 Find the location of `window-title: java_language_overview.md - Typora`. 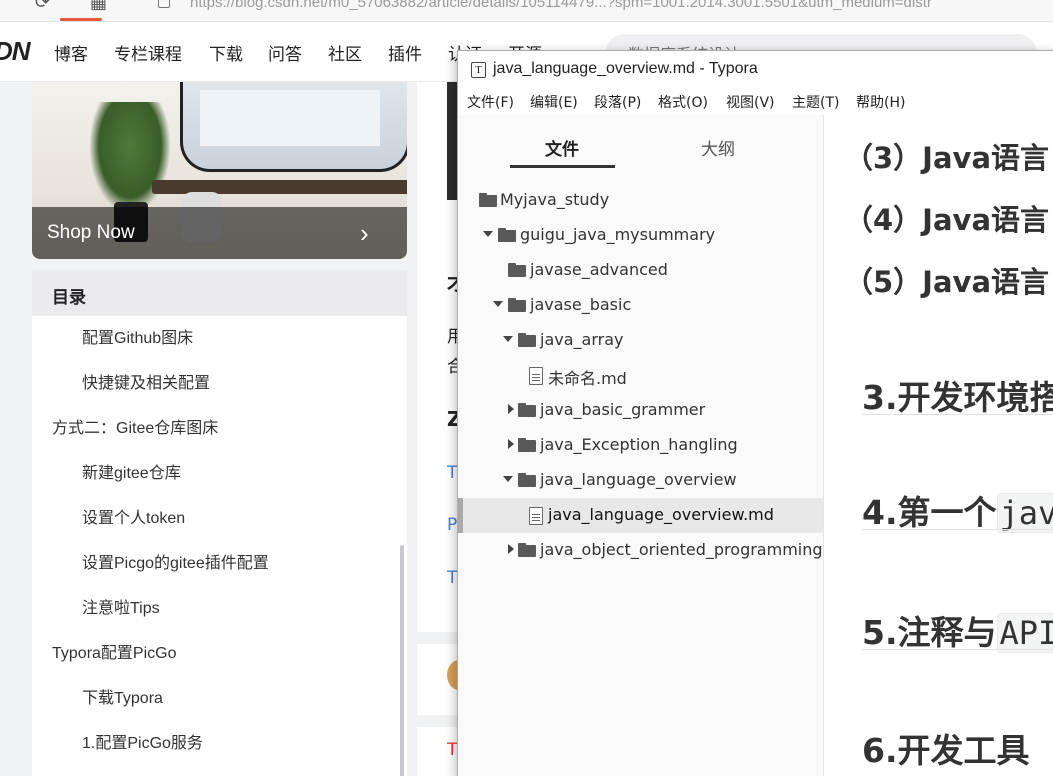

window-title: java_language_overview.md - Typora is located at coordinates (625, 68).